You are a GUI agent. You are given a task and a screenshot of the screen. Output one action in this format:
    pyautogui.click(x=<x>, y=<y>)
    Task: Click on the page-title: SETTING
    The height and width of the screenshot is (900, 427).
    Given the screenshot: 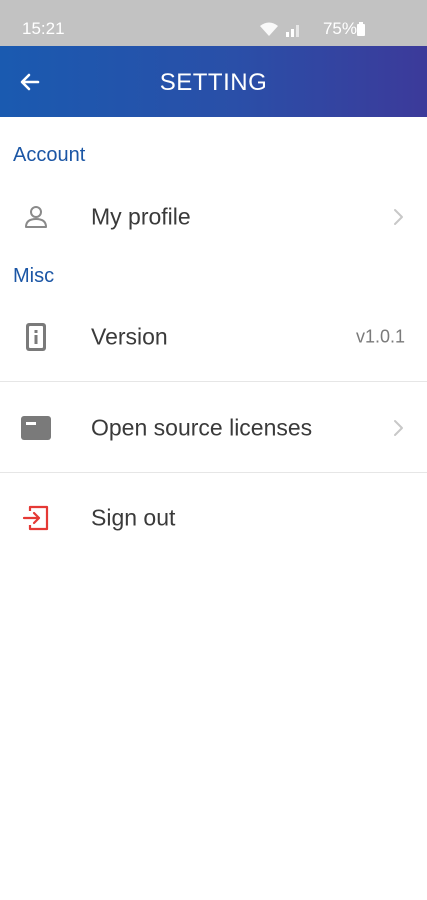 What is the action you would take?
    pyautogui.click(x=213, y=82)
    